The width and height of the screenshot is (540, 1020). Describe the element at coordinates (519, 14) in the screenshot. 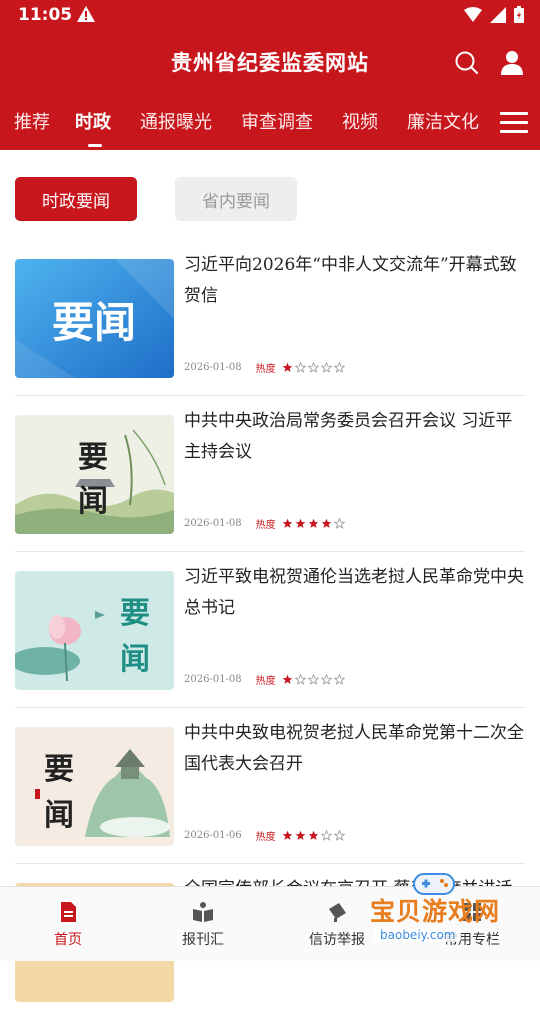

I see `battery-icon` at that location.